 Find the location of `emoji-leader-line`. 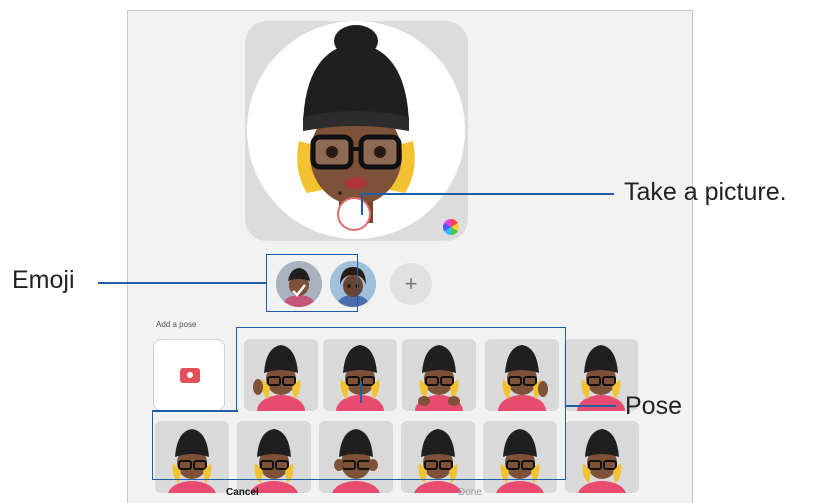

emoji-leader-line is located at coordinates (182, 283).